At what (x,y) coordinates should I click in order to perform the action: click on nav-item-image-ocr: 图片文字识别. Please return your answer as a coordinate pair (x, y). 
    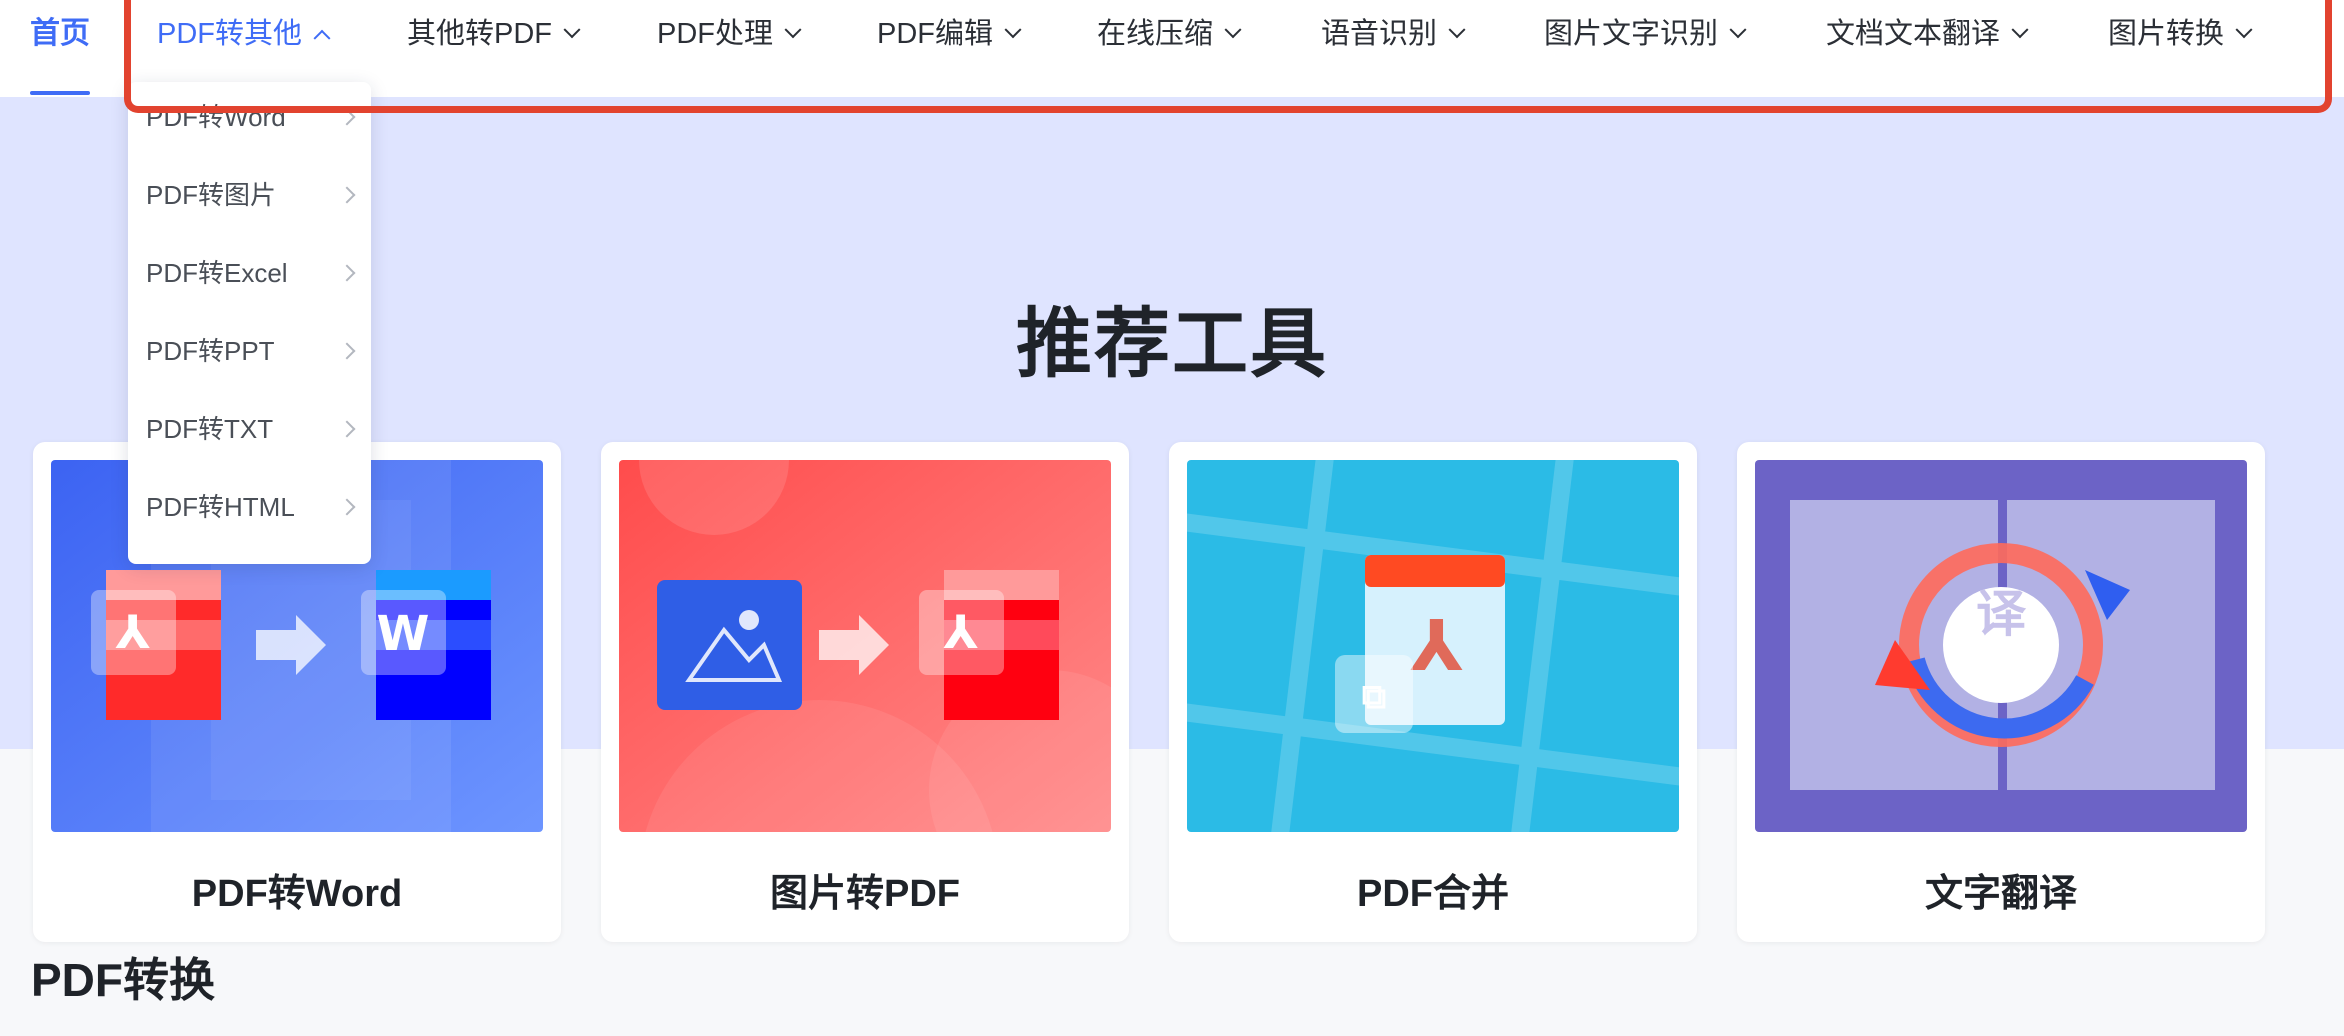
    Looking at the image, I should click on (1645, 34).